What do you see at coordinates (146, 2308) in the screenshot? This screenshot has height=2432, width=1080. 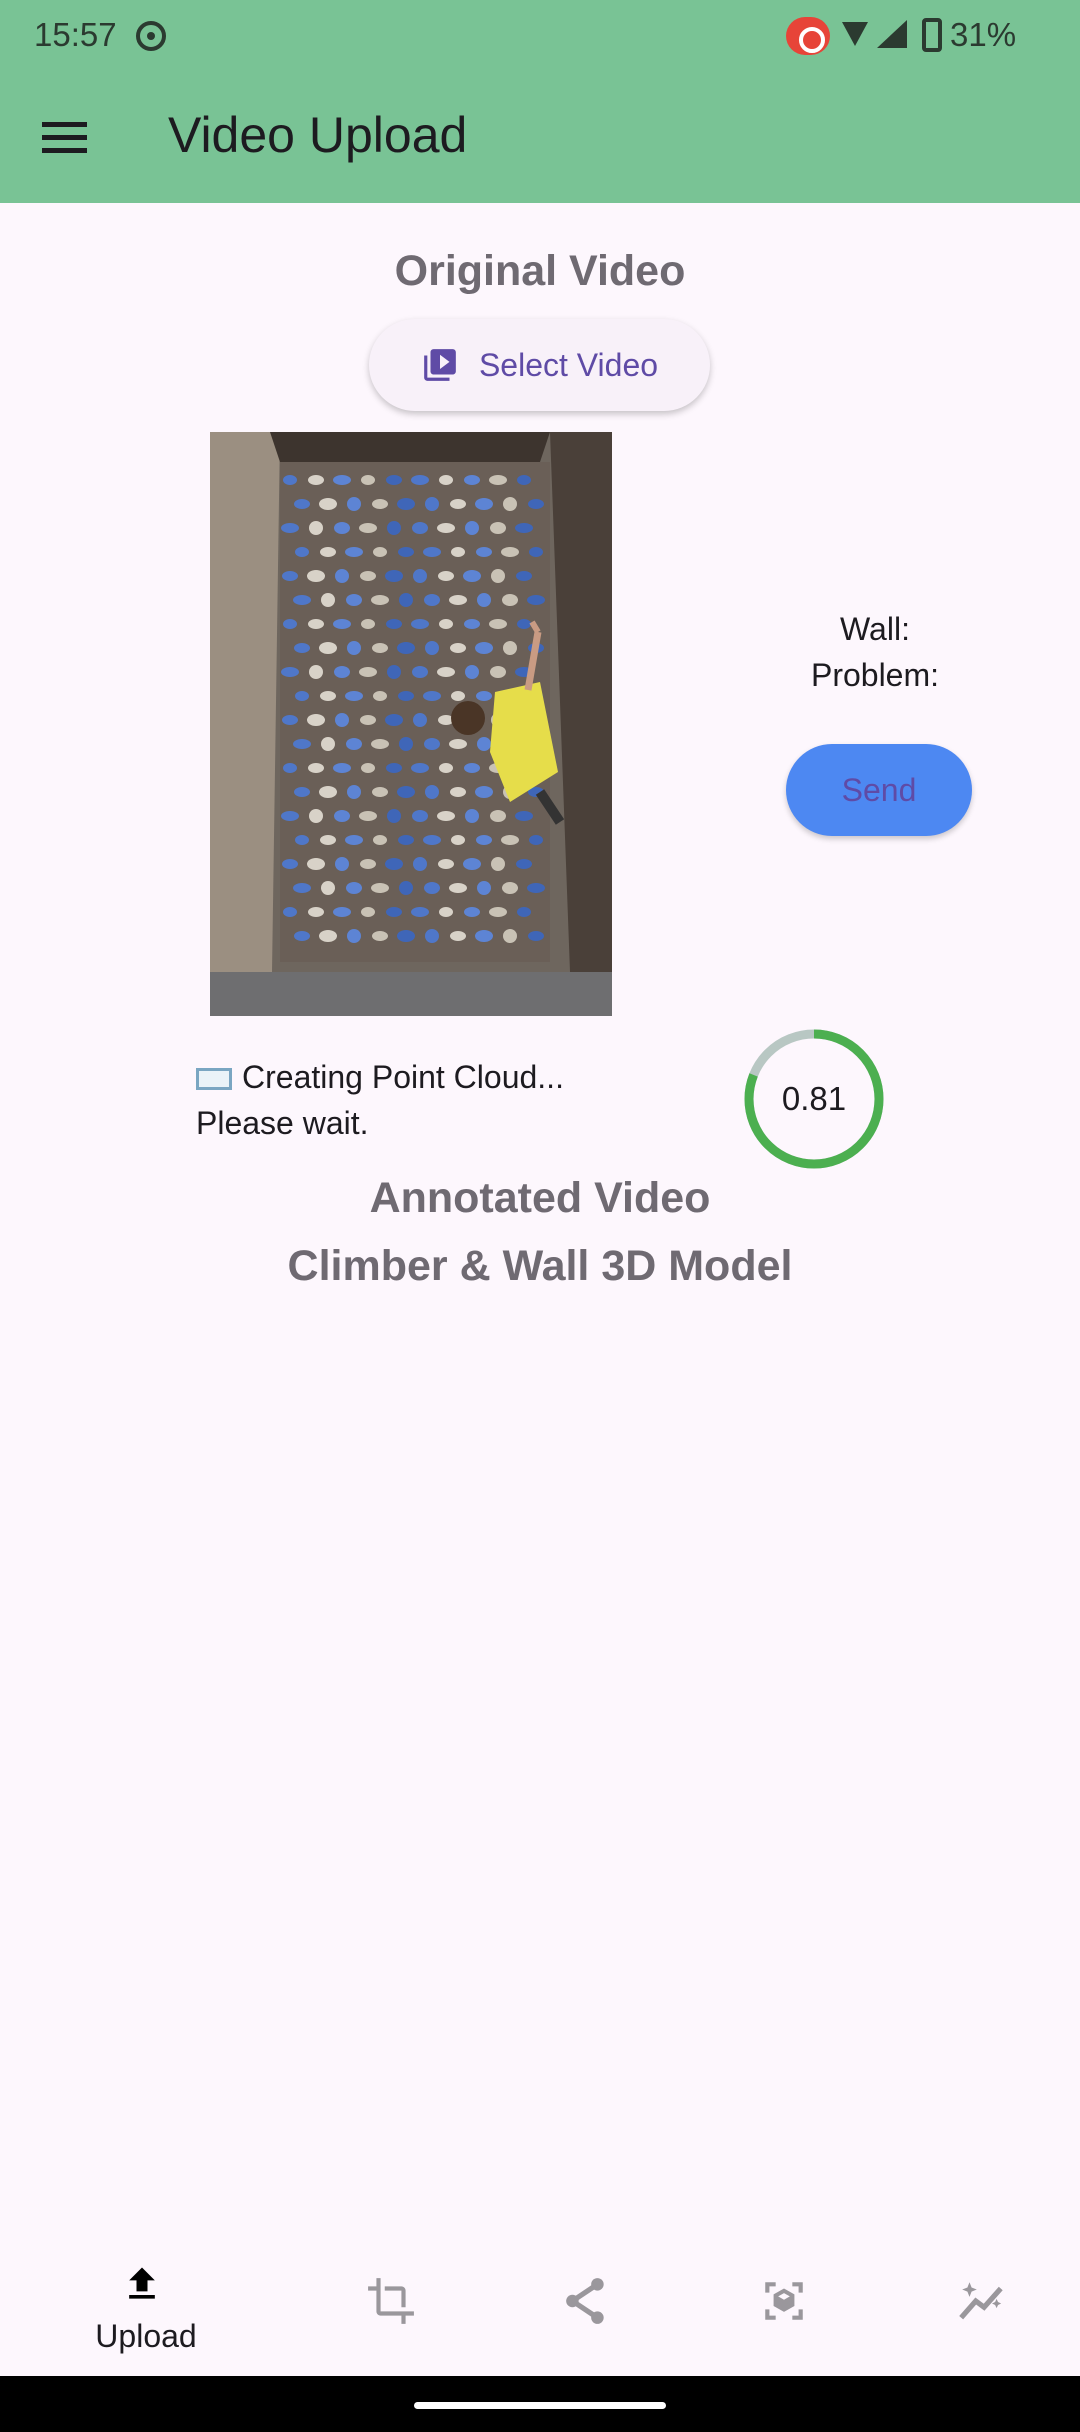 I see `nav-upload: Upload` at bounding box center [146, 2308].